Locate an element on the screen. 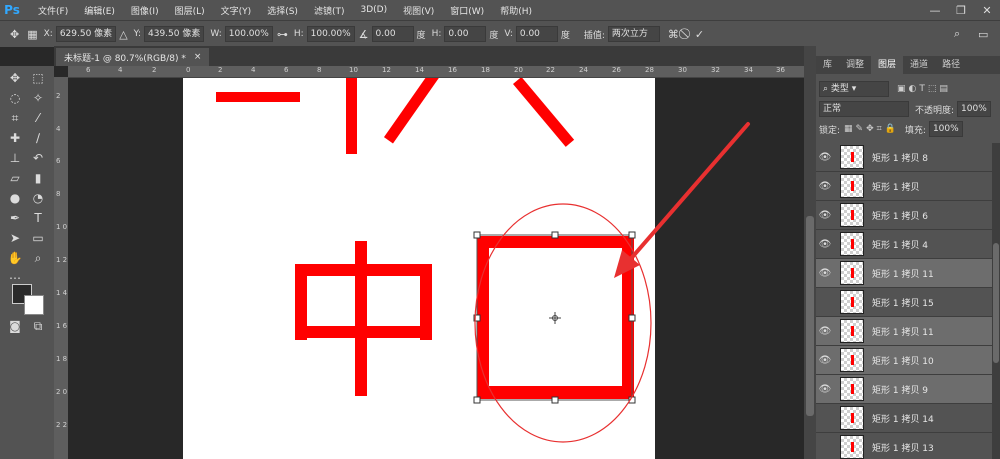 This screenshot has height=459, width=1000. layer-name: 矩形 1 拷贝 9 is located at coordinates (900, 390).